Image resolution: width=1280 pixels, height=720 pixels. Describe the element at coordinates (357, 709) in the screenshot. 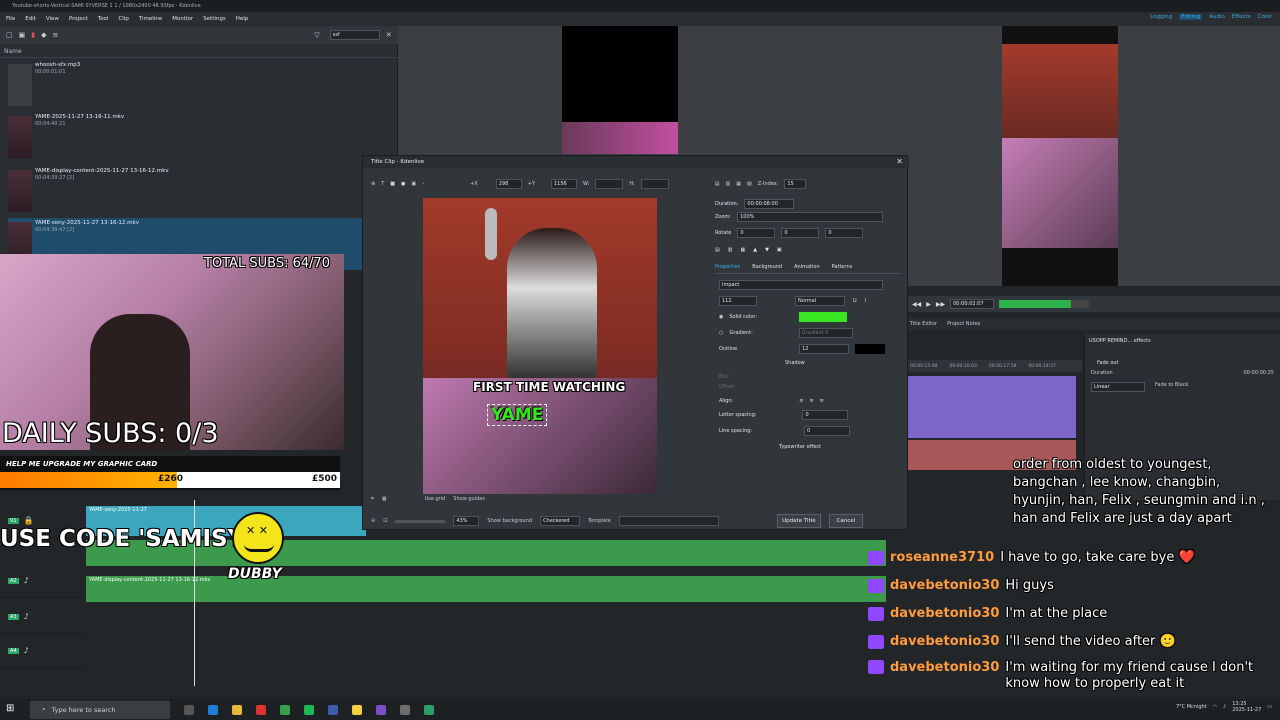

I see `notes-icon` at that location.